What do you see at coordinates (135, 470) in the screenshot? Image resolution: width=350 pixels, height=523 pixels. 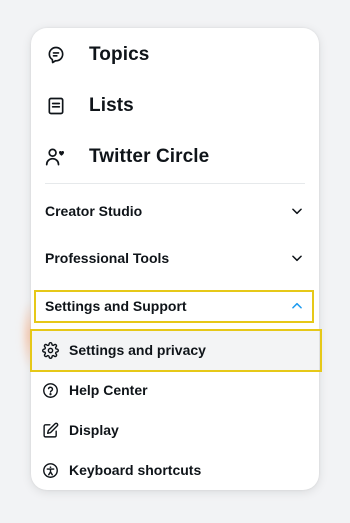 I see `sub-item-label: Keyboard shortcuts` at bounding box center [135, 470].